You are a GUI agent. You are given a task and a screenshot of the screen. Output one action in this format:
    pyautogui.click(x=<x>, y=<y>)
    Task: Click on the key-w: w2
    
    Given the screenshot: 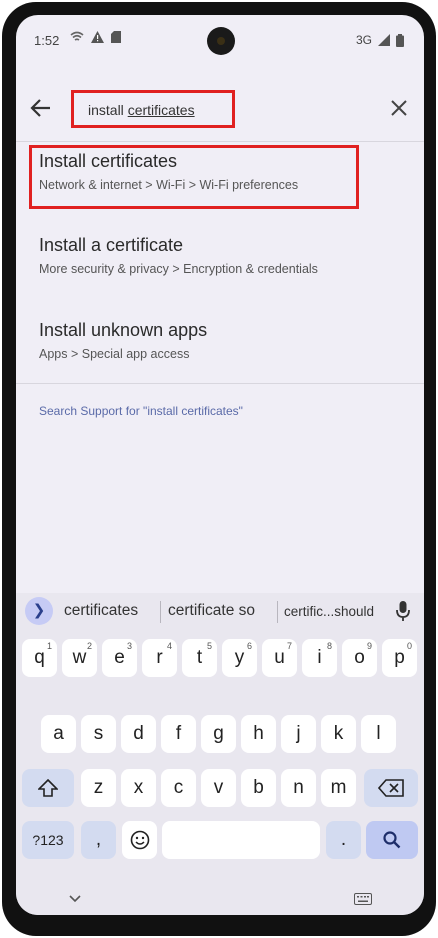 What is the action you would take?
    pyautogui.click(x=79, y=658)
    